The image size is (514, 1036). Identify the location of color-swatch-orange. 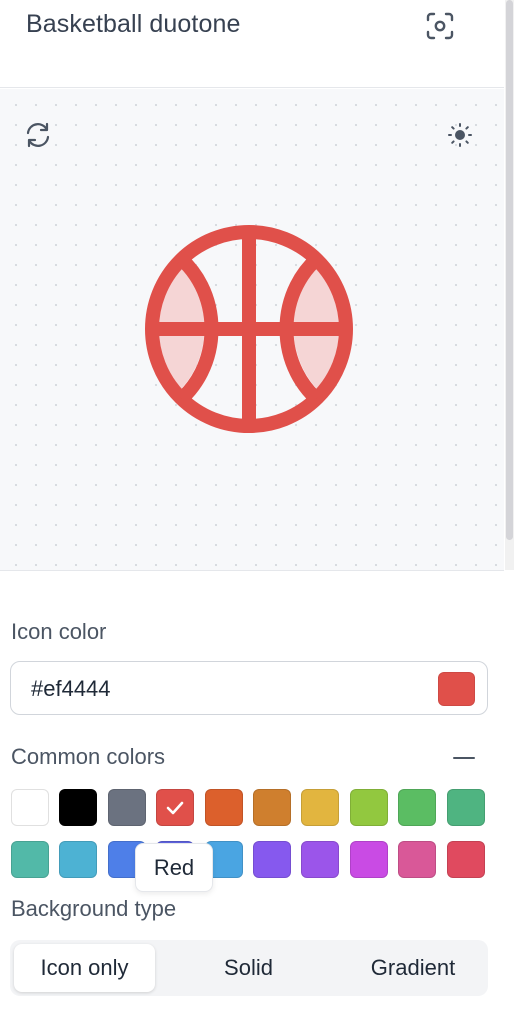
(223, 807).